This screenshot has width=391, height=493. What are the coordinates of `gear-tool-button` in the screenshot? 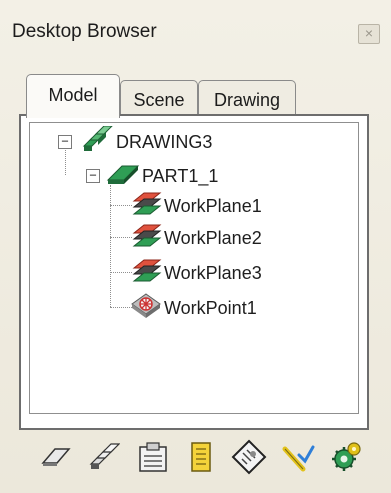 It's located at (346, 459).